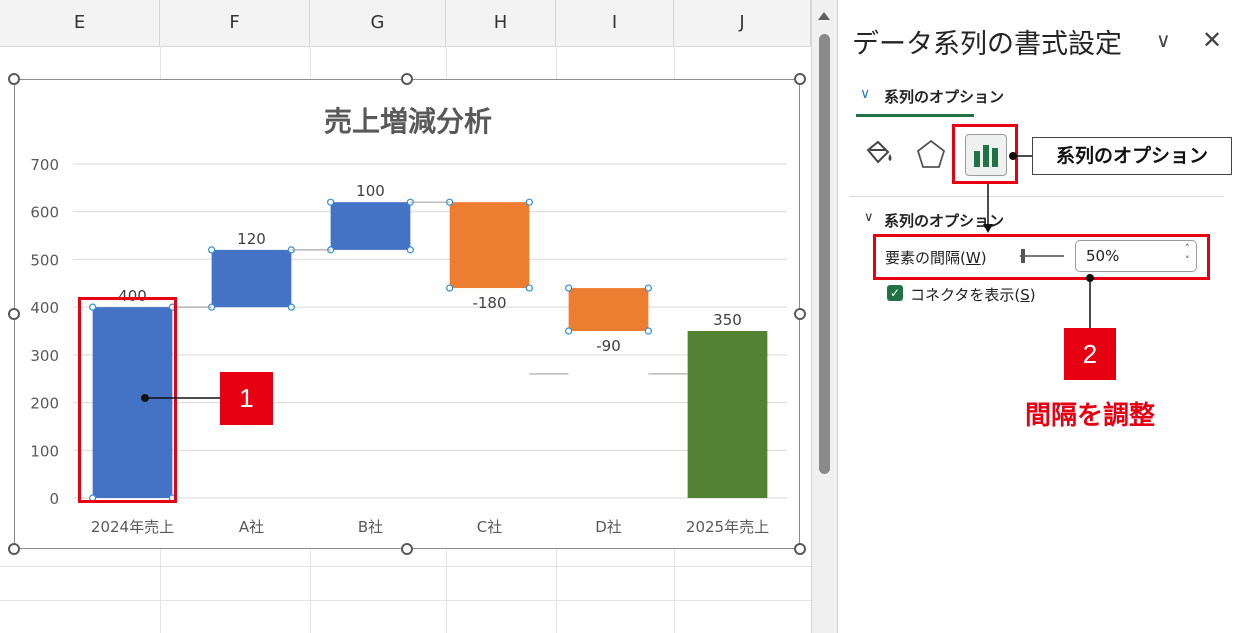  What do you see at coordinates (44, 451) in the screenshot?
I see `y-tick-label: 100` at bounding box center [44, 451].